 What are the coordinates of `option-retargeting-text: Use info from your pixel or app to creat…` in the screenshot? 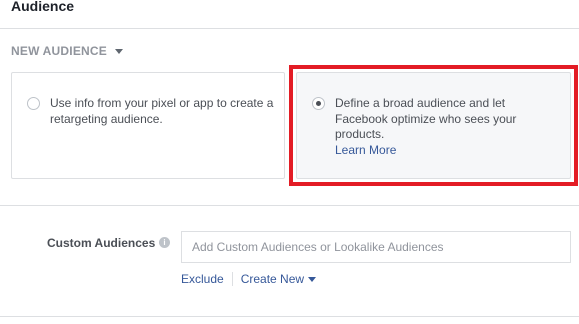 It's located at (162, 111).